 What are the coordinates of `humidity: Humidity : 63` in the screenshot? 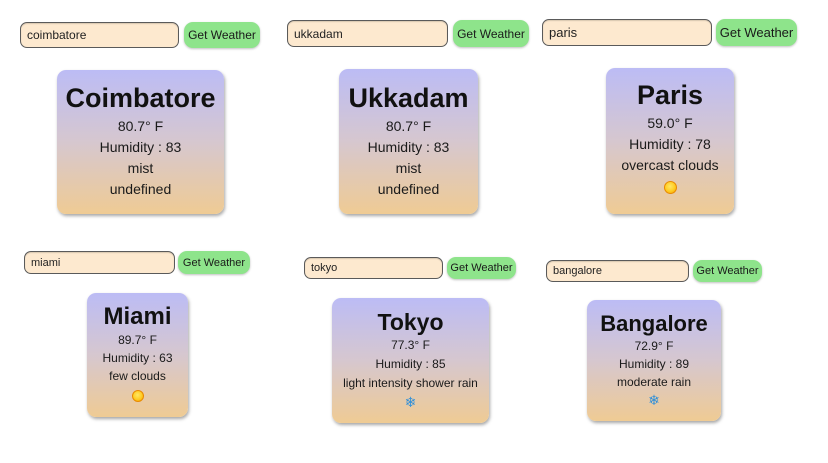 It's located at (137, 358).